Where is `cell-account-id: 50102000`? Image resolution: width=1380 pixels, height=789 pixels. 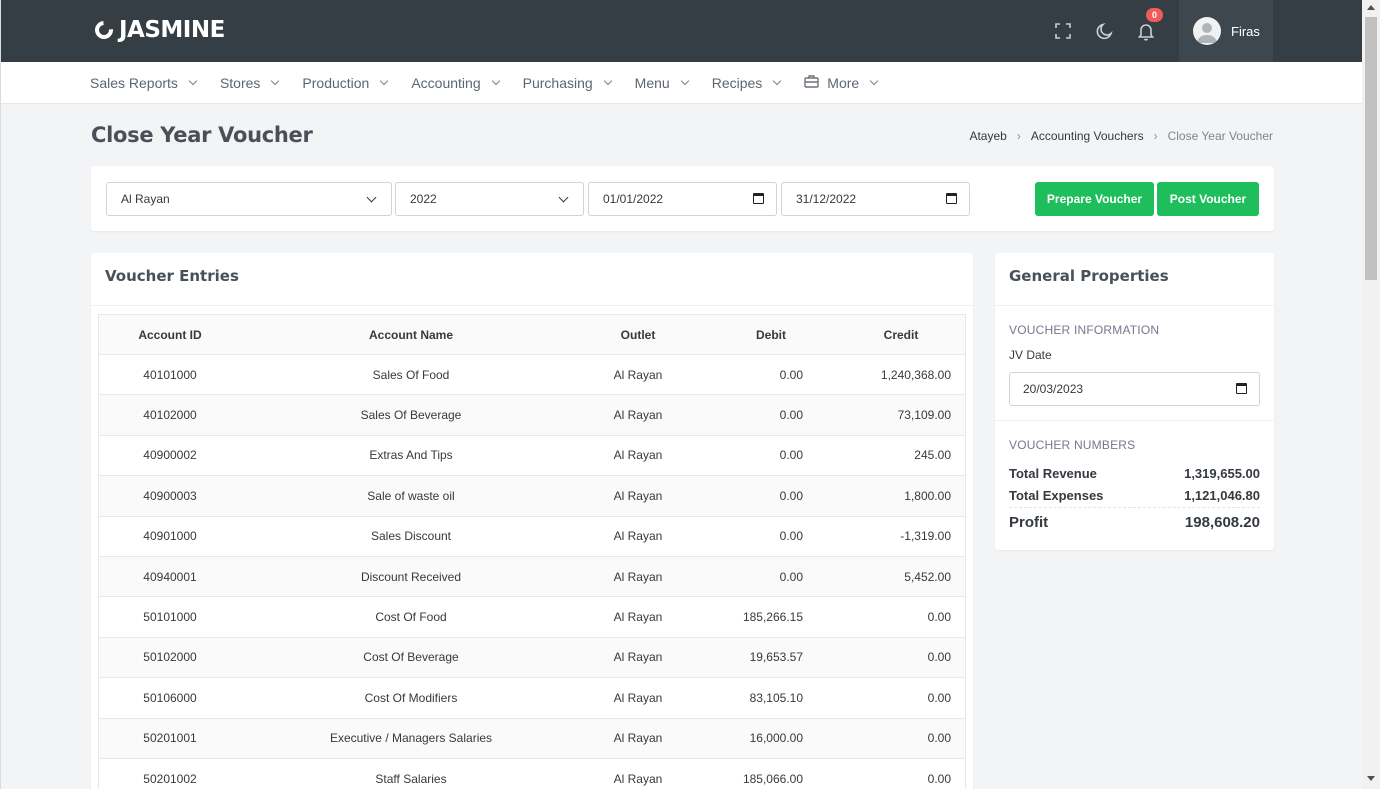
cell-account-id: 50102000 is located at coordinates (170, 657).